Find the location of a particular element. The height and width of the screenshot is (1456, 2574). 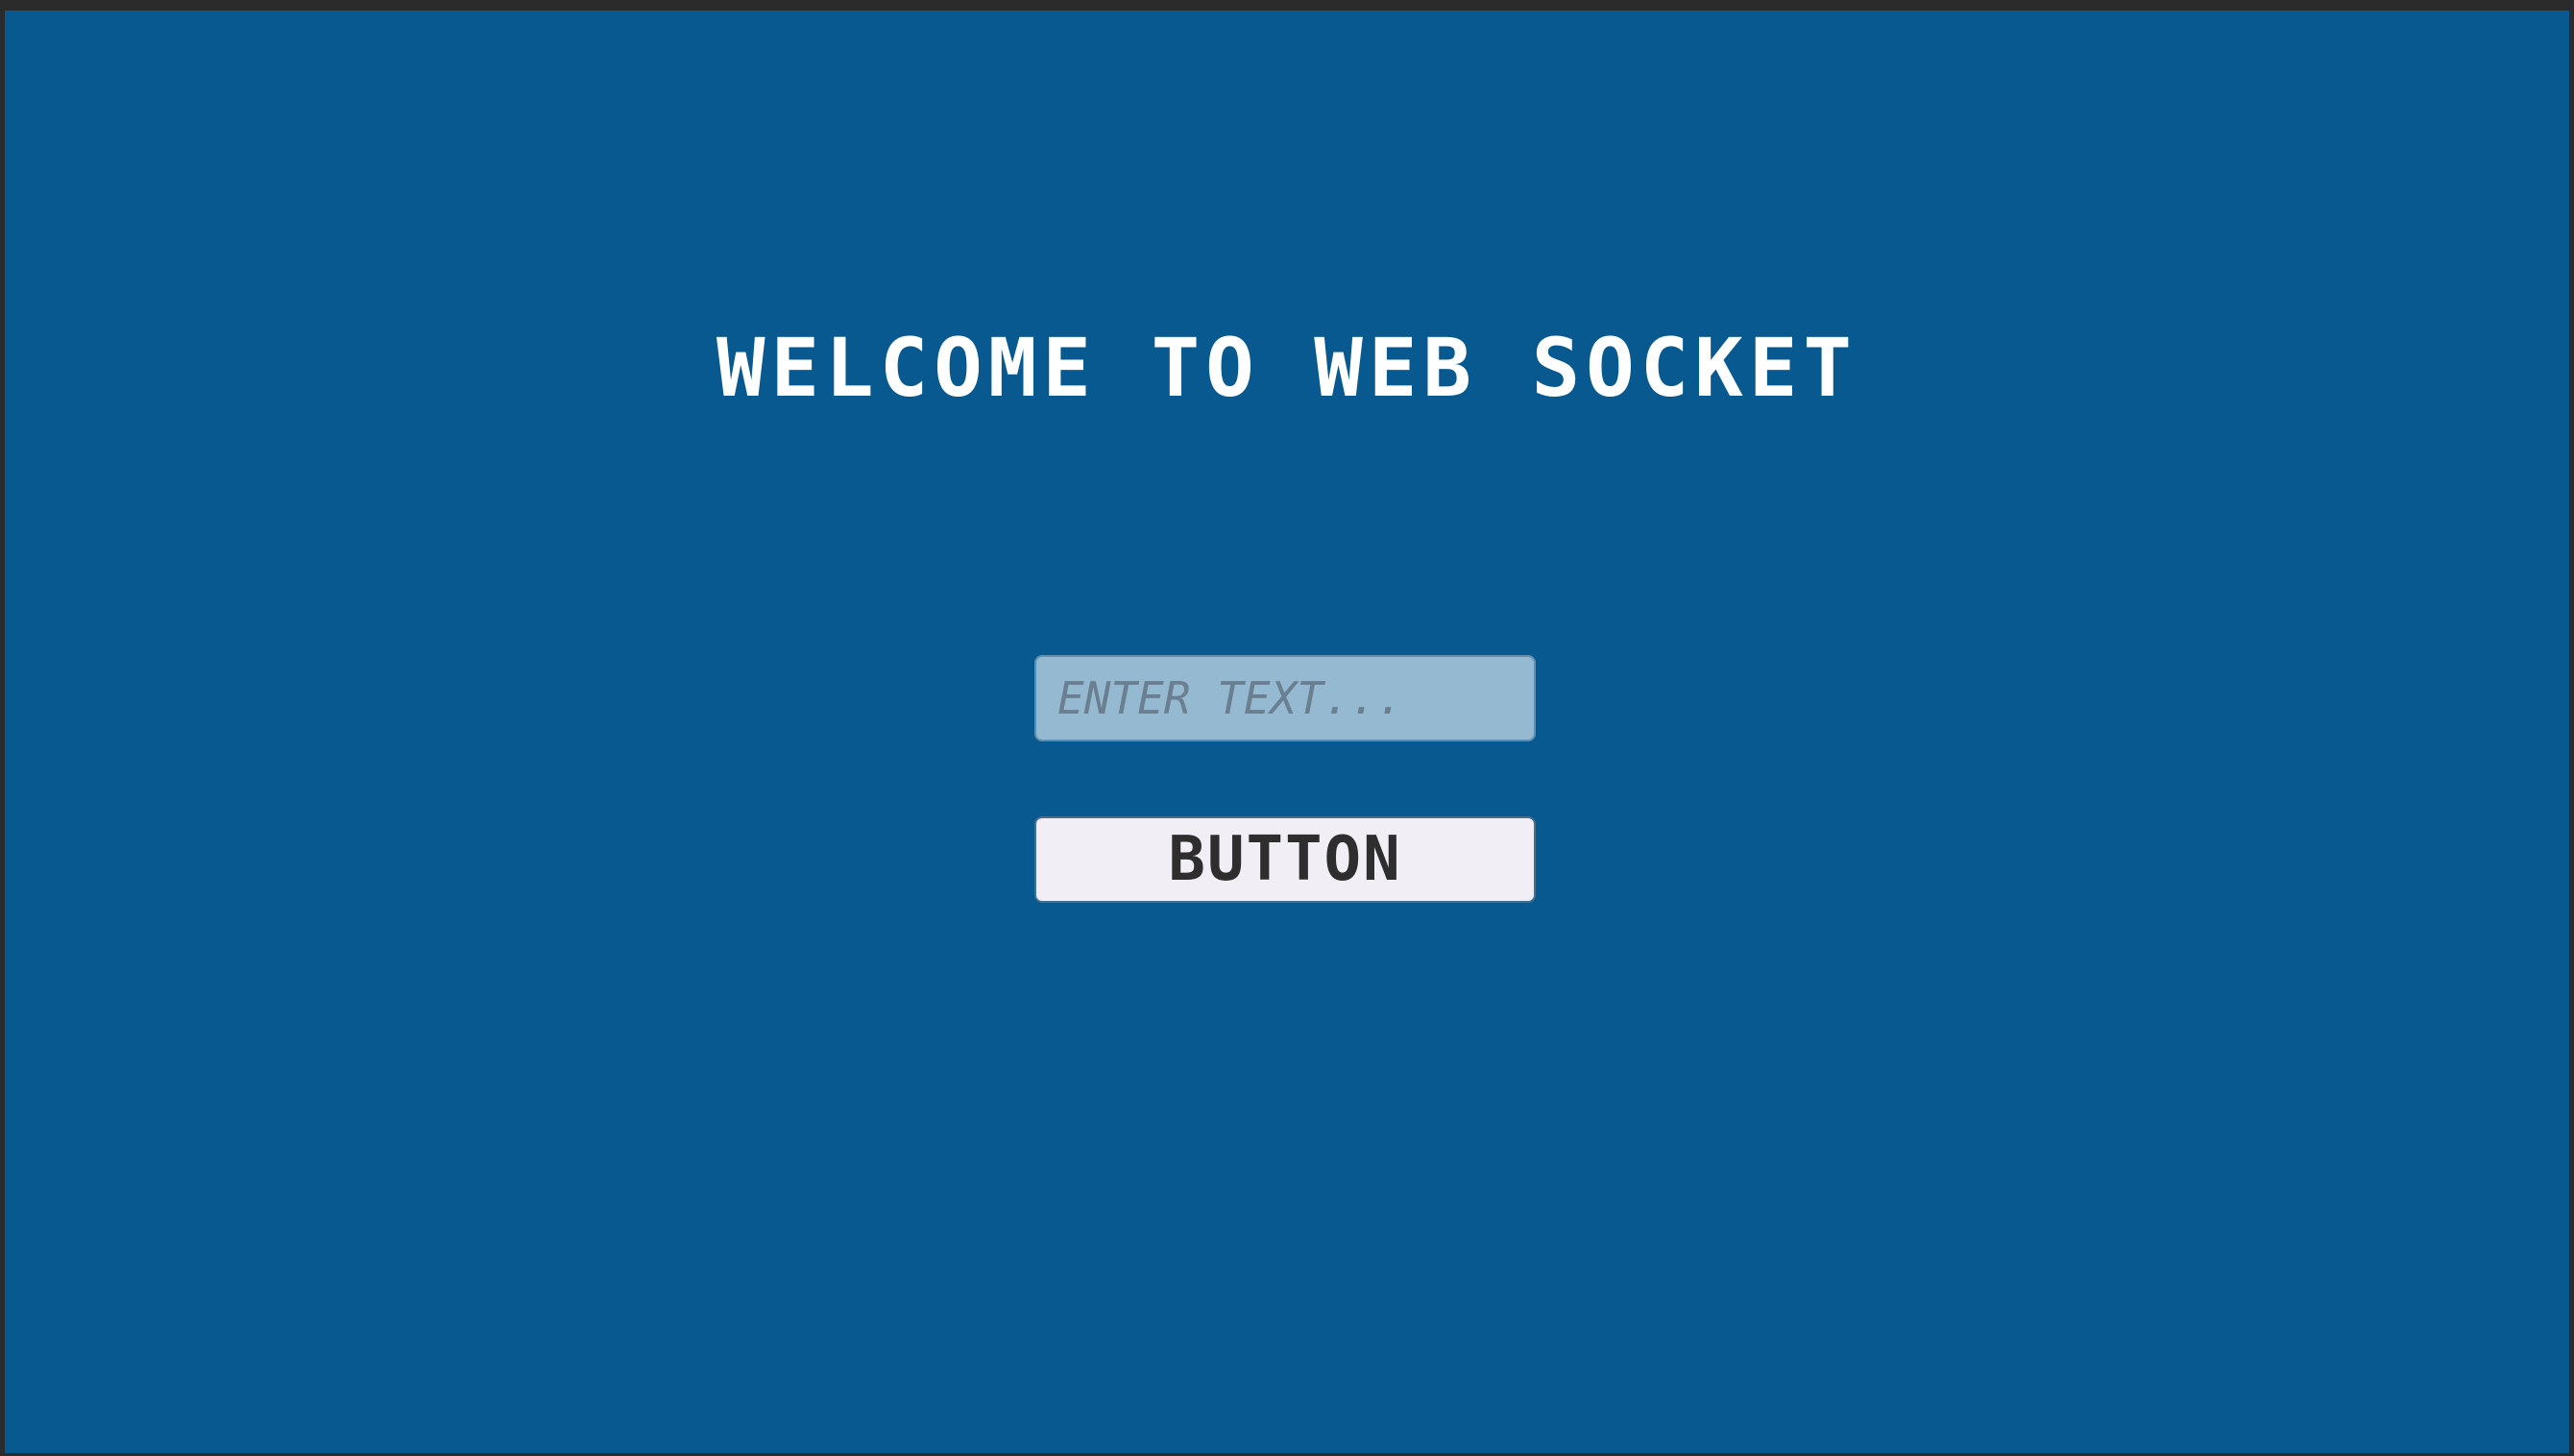

welcome-title: WELCOME TO WEB SOCKET is located at coordinates (1287, 368).